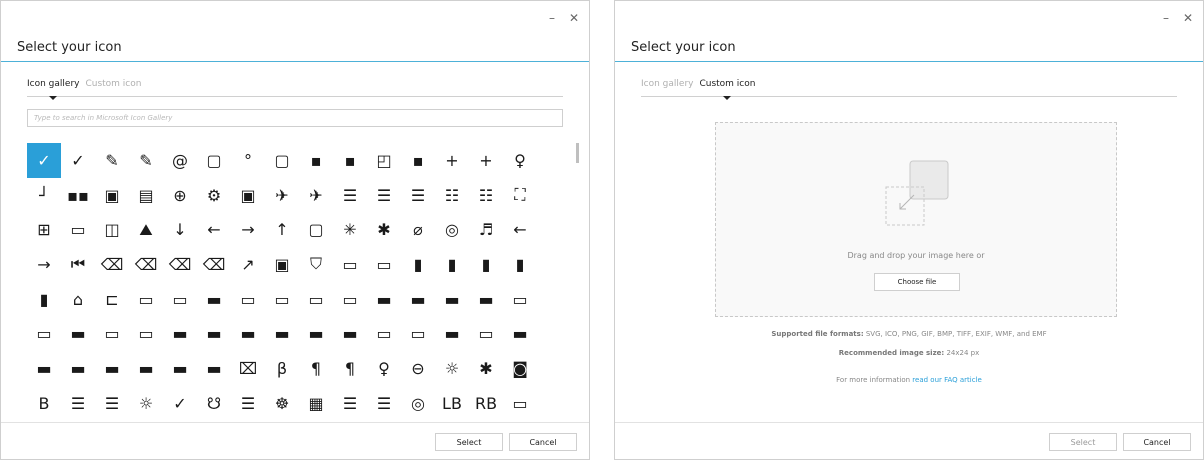  I want to click on icon-option: ◎, so click(452, 229).